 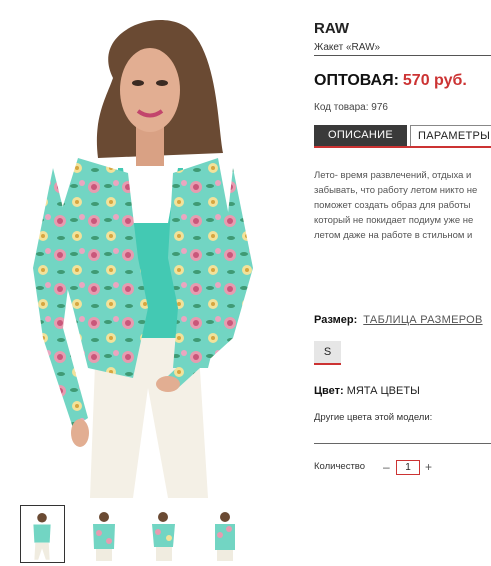 What do you see at coordinates (327, 353) in the screenshot?
I see `size-option-s: S` at bounding box center [327, 353].